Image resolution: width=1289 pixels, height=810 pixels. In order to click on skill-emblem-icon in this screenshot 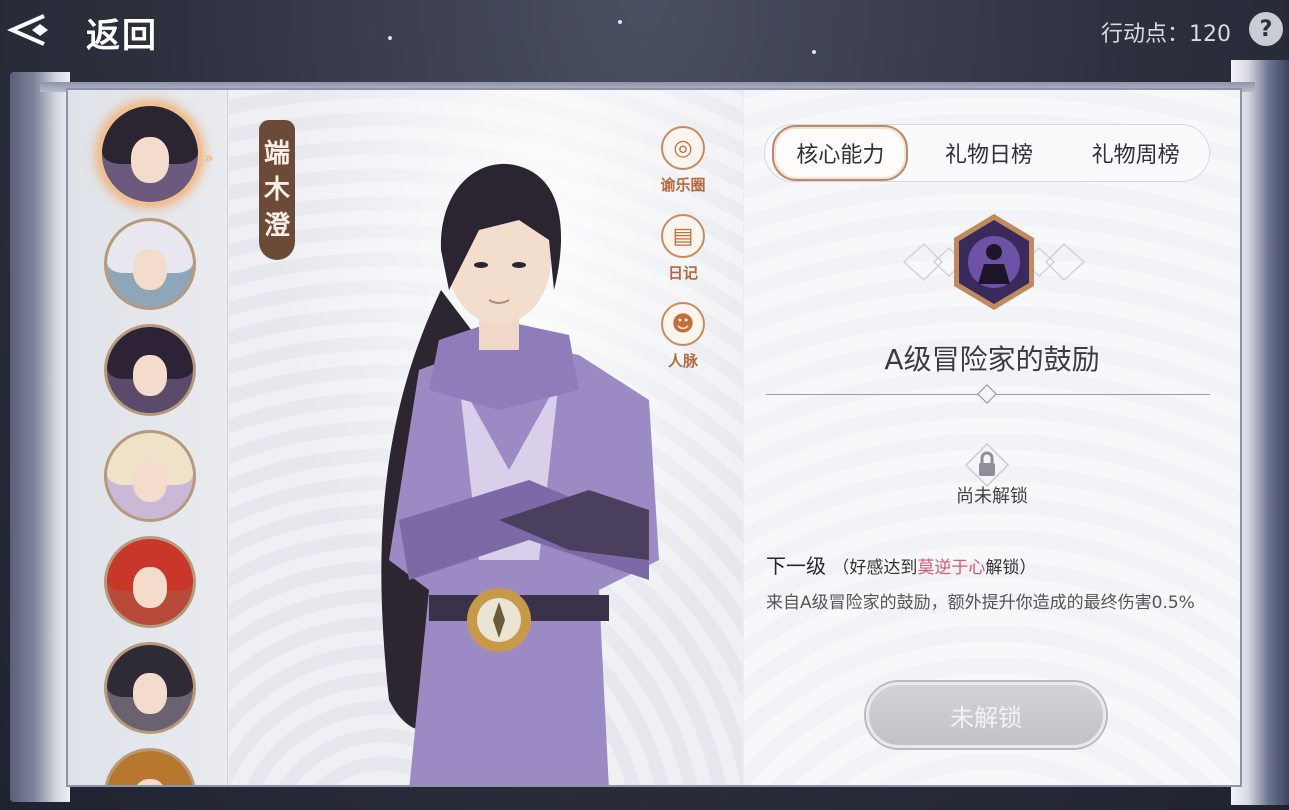, I will do `click(994, 262)`.